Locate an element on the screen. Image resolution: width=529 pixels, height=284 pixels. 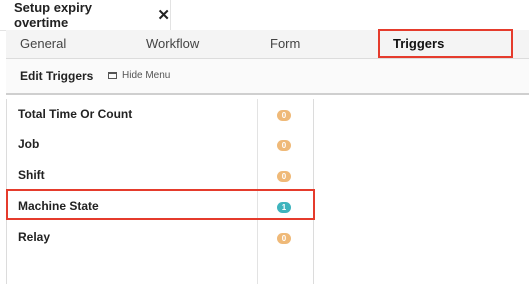
toolbar: Edit Triggers Hide Menu is located at coordinates (267, 77).